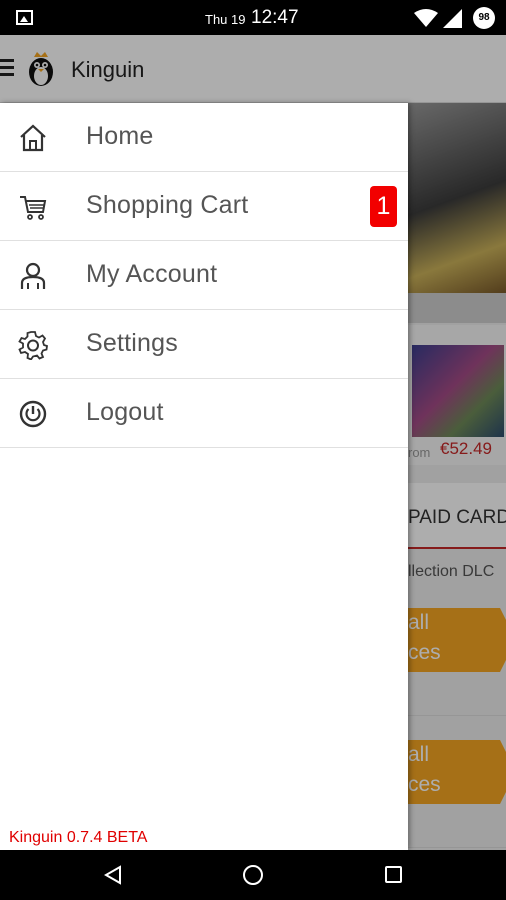 This screenshot has height=900, width=506. I want to click on drawer-item-settings: Settings, so click(204, 344).